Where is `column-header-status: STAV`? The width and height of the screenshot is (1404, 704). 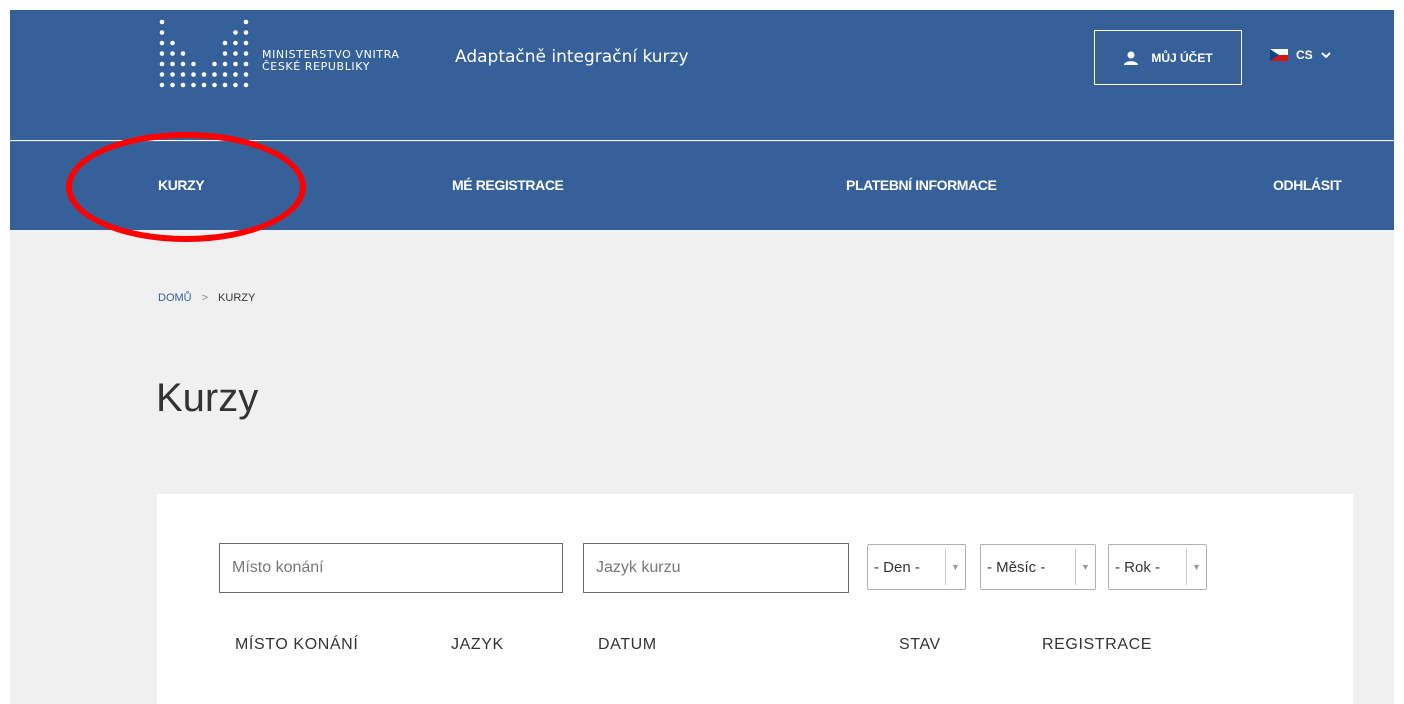 column-header-status: STAV is located at coordinates (920, 645).